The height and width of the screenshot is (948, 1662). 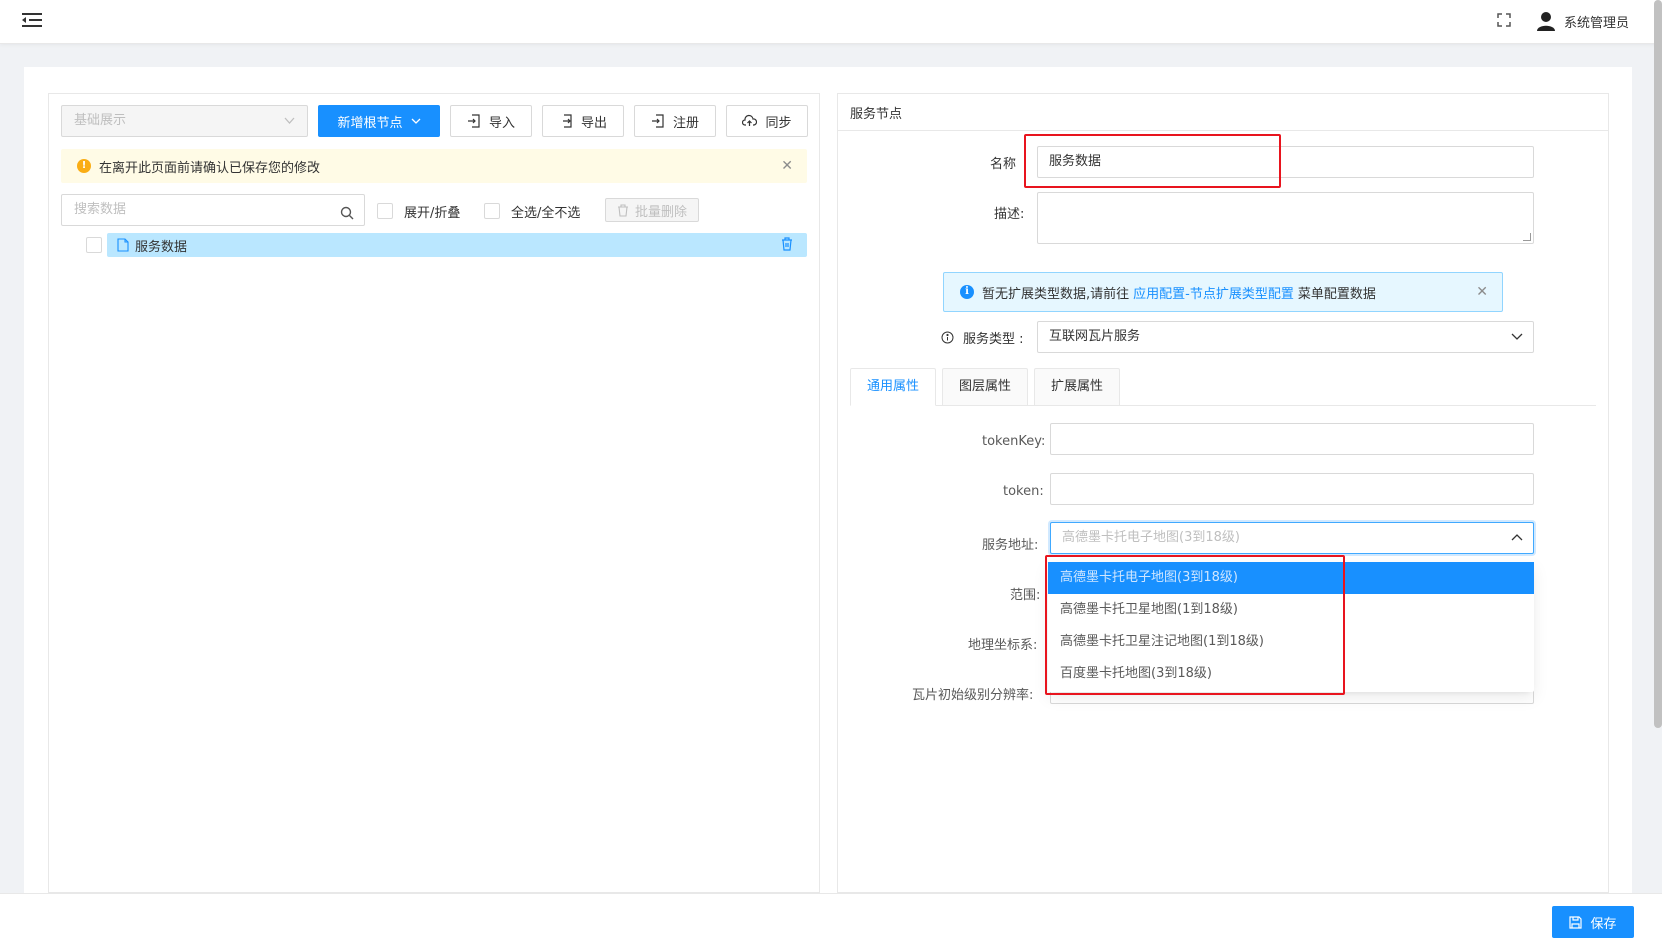 What do you see at coordinates (1010, 545) in the screenshot?
I see `service-url-label: 服务地址:` at bounding box center [1010, 545].